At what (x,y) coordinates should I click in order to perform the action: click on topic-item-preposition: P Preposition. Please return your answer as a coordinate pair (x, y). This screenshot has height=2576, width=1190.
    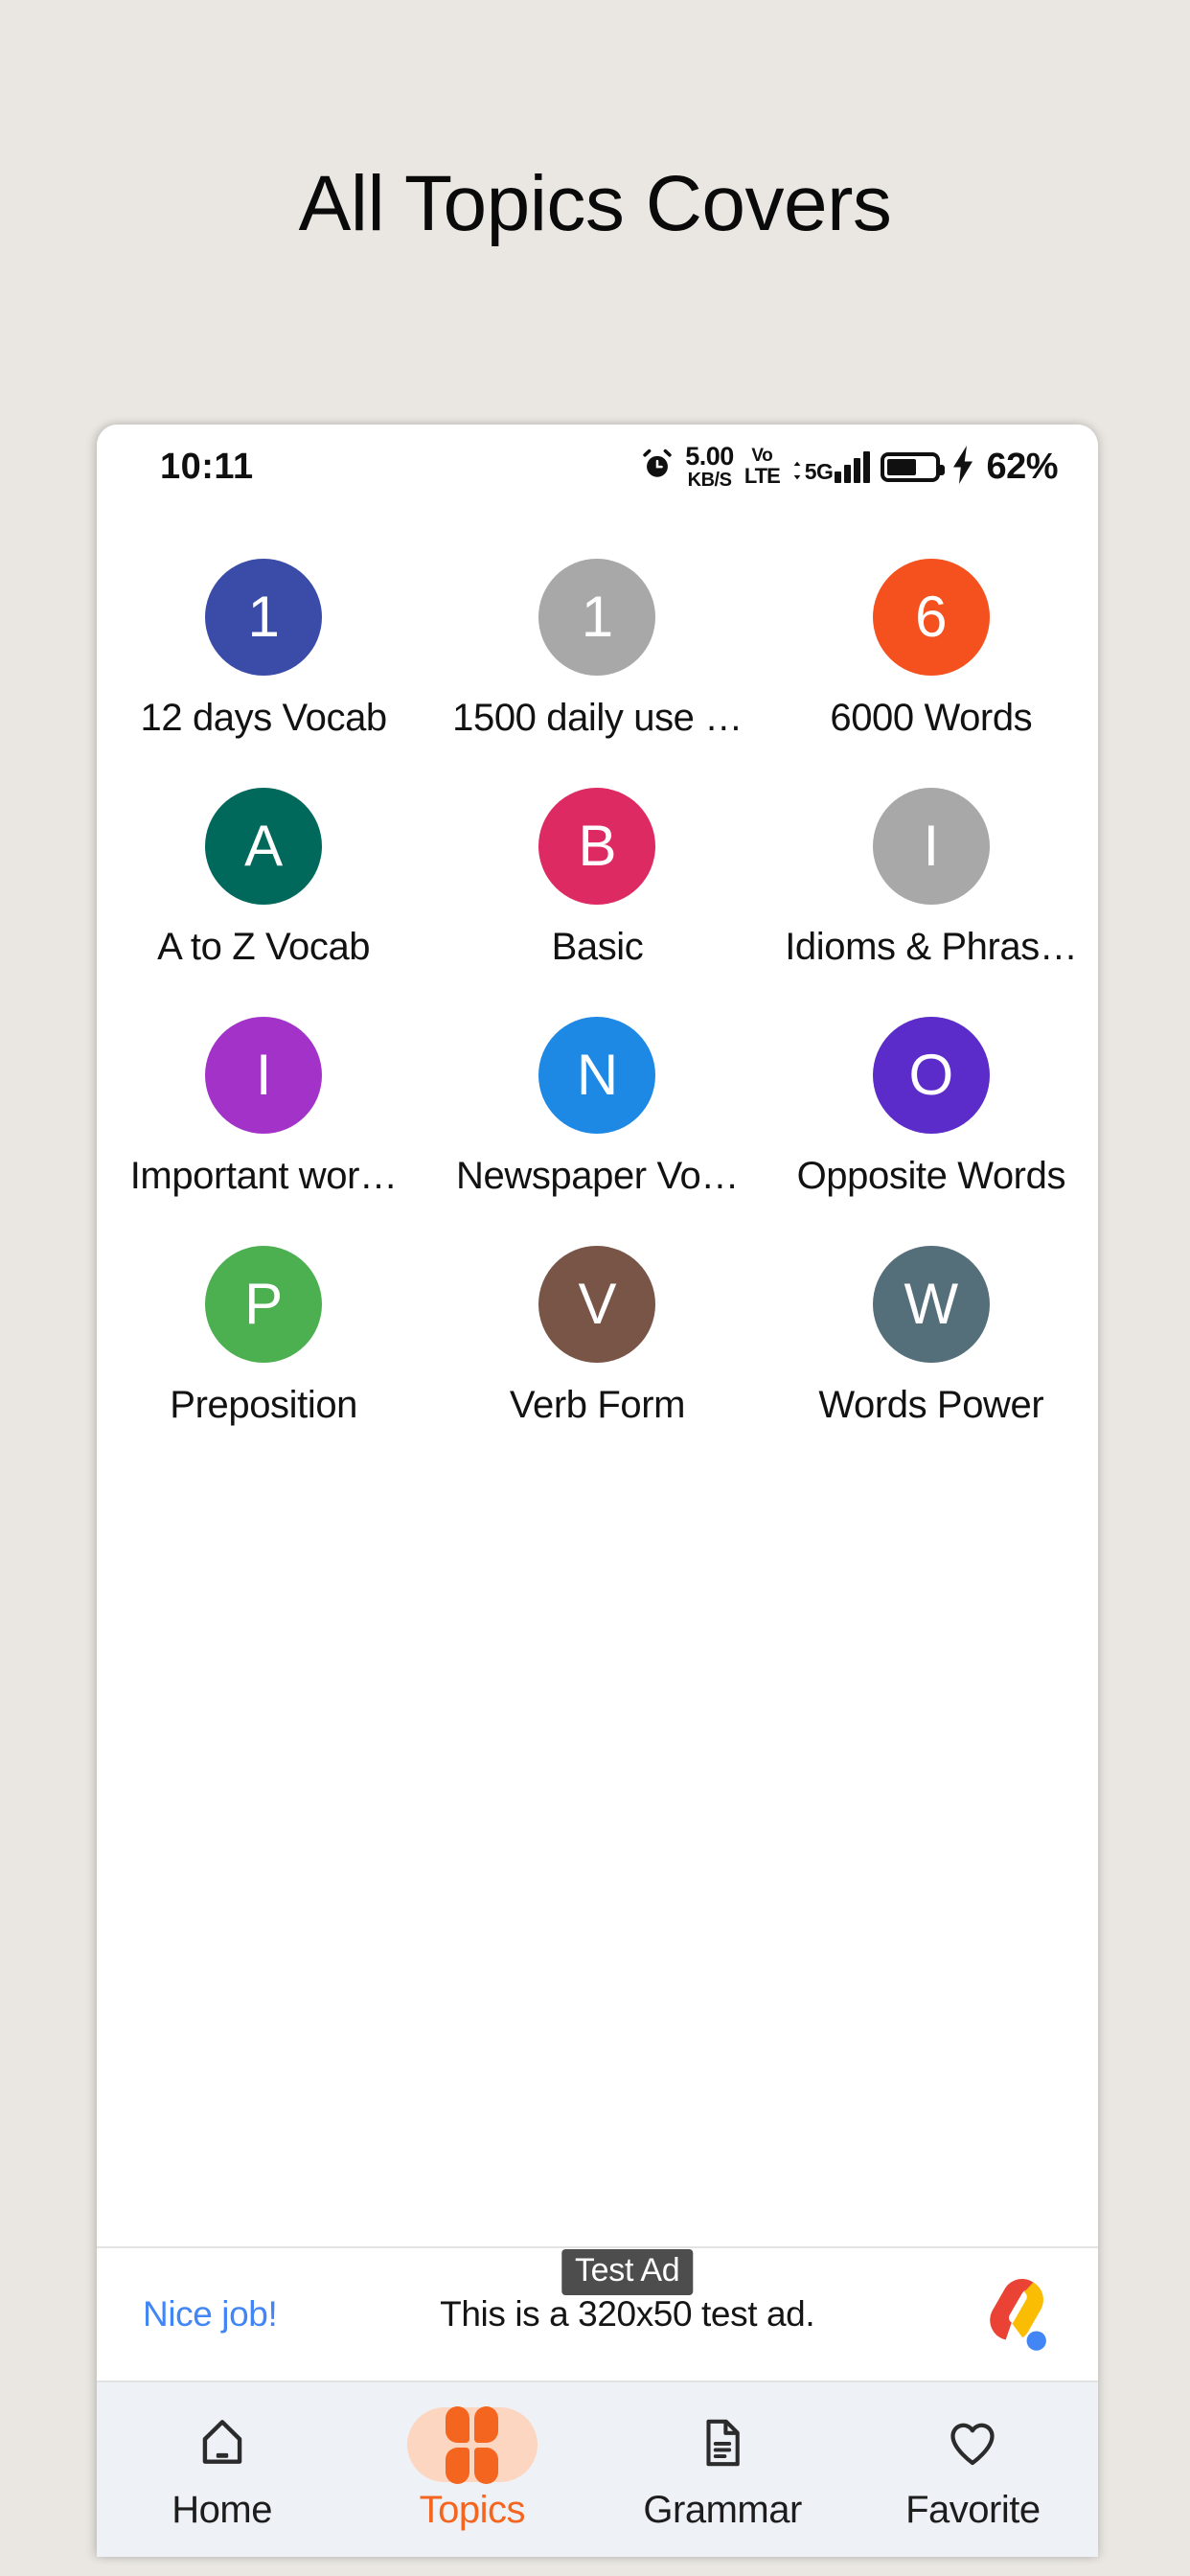
    Looking at the image, I should click on (264, 1335).